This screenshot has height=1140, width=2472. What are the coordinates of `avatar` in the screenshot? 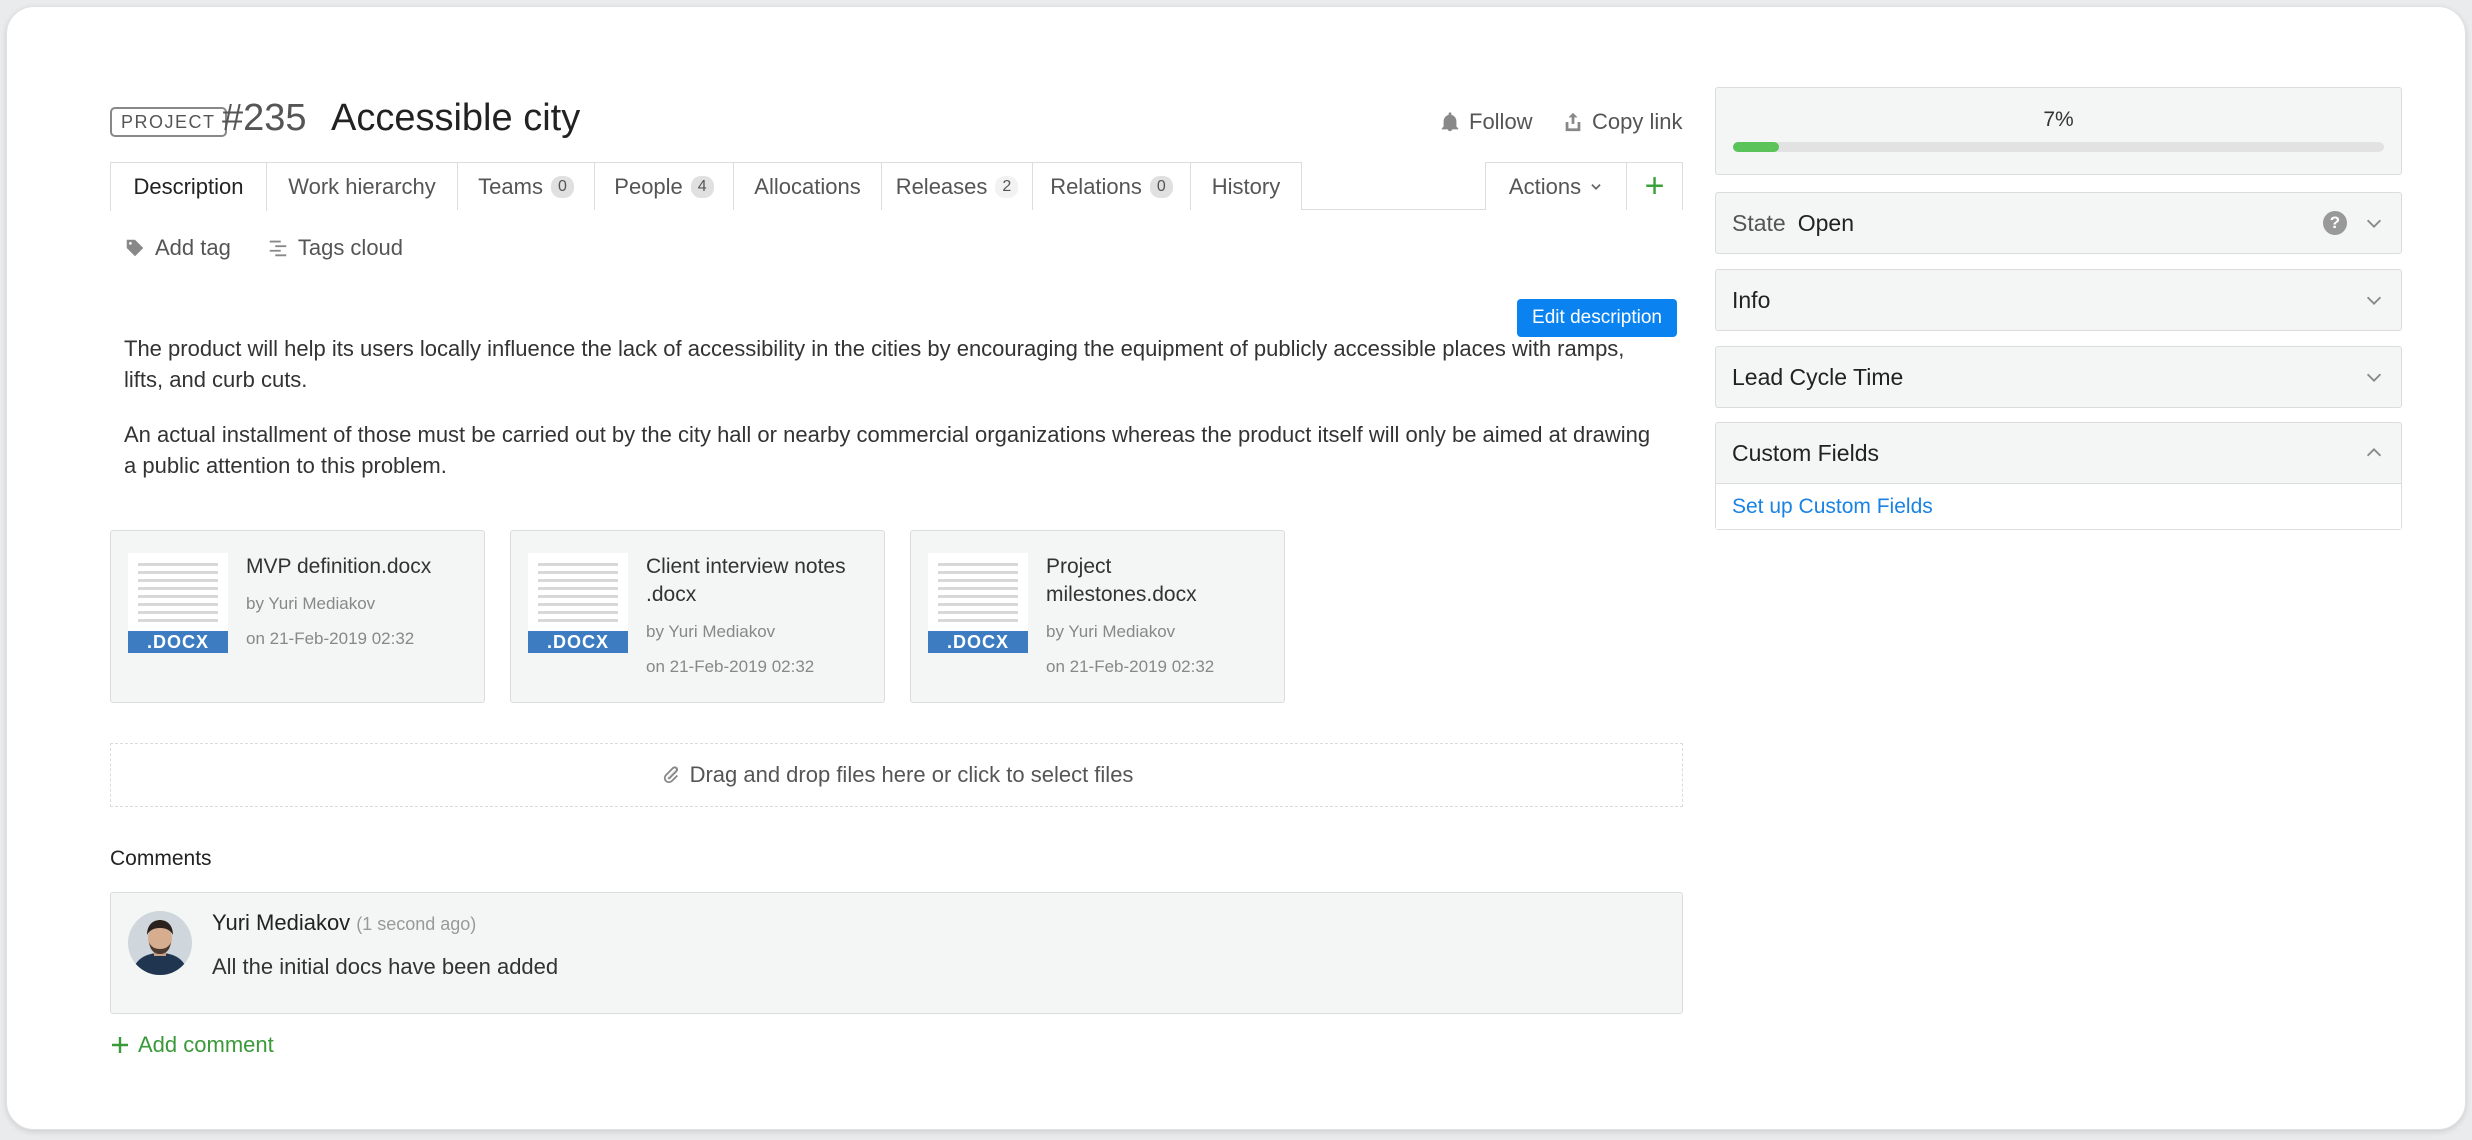 It's located at (160, 943).